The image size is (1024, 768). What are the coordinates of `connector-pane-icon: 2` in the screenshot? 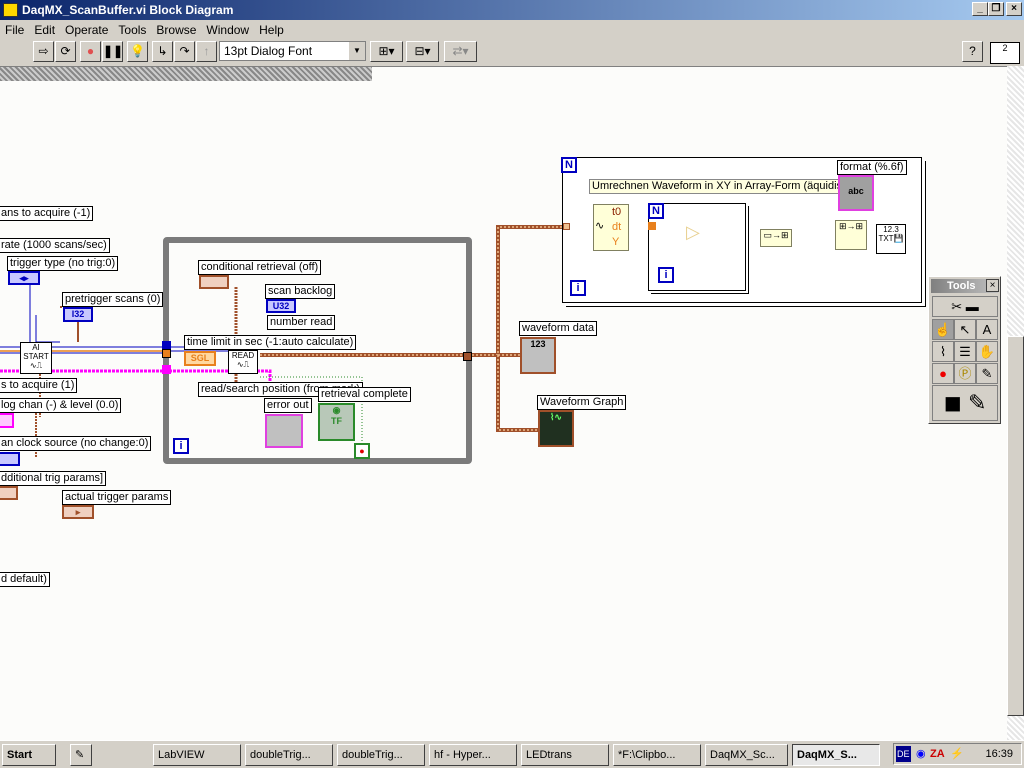 It's located at (1005, 53).